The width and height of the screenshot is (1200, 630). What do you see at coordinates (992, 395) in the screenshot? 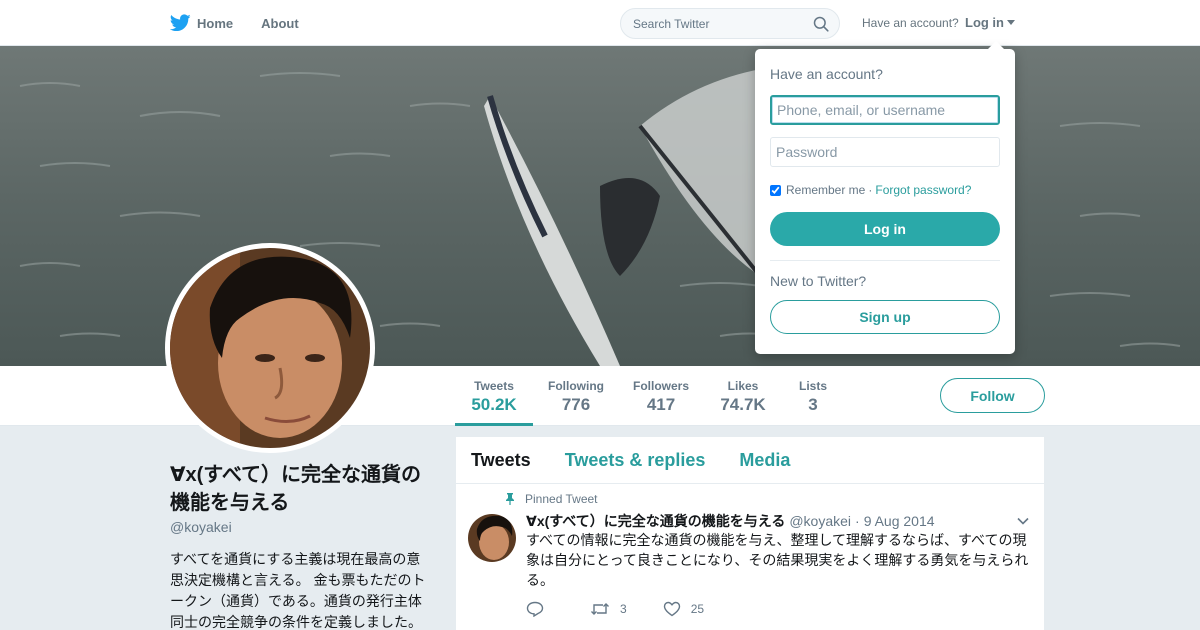
I see `follow-button: Follow` at bounding box center [992, 395].